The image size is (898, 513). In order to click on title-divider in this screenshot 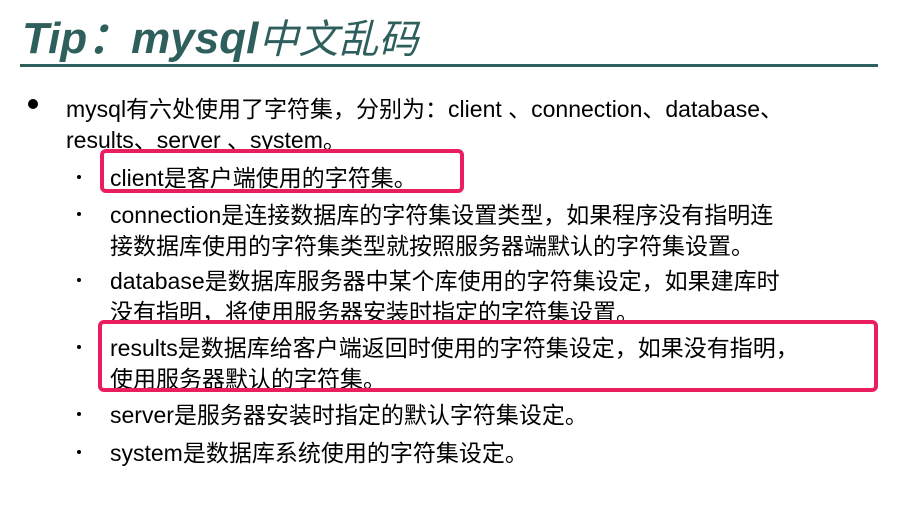, I will do `click(449, 65)`.